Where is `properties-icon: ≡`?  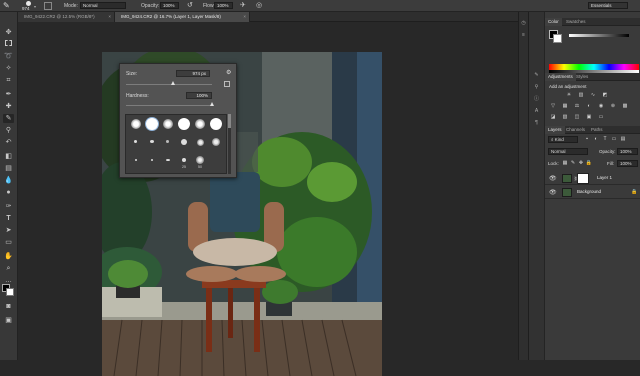 properties-icon: ≡ is located at coordinates (523, 35).